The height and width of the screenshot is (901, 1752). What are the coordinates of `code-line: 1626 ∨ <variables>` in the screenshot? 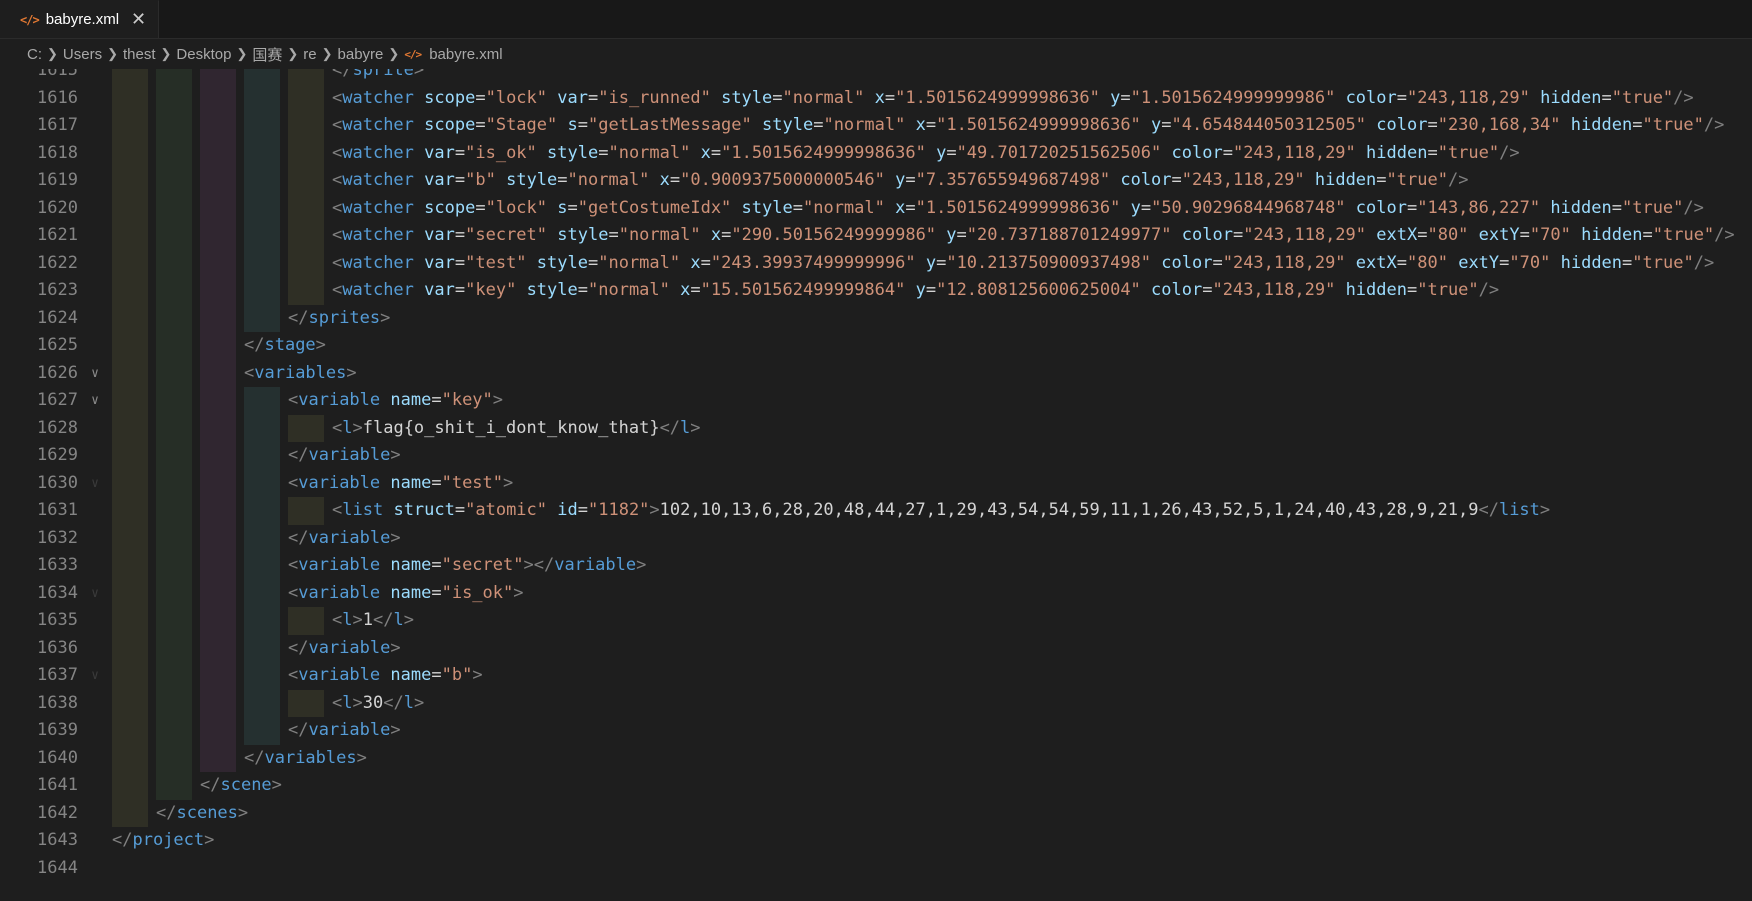 It's located at (876, 373).